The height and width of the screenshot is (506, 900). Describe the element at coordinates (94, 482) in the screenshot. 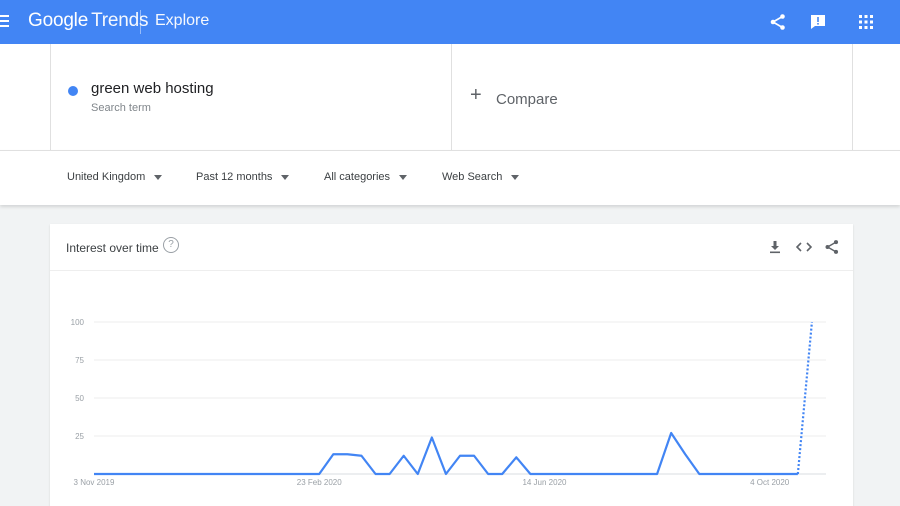

I see `x-tick-label: 3 Nov 2019` at that location.